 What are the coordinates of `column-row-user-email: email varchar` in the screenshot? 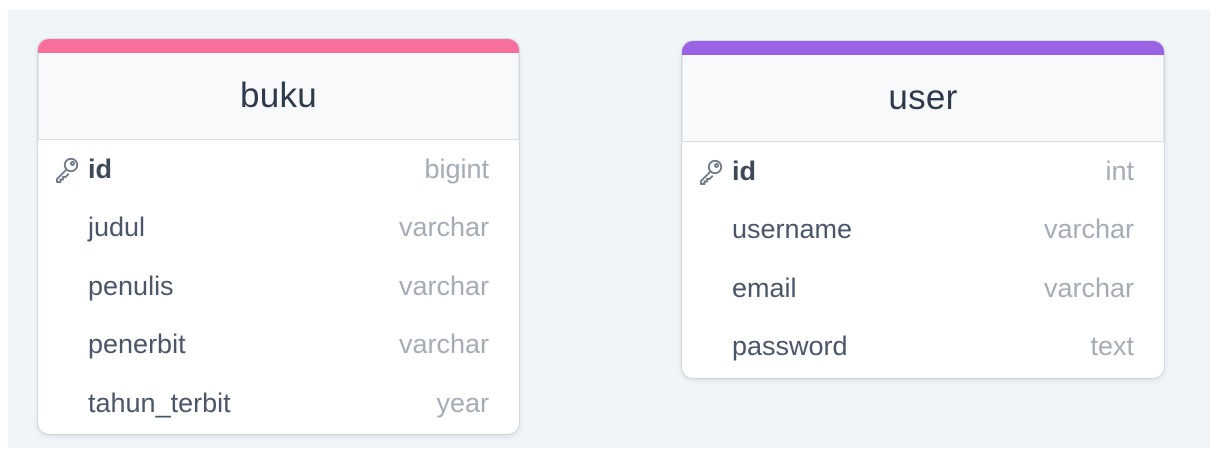 It's located at (923, 288).